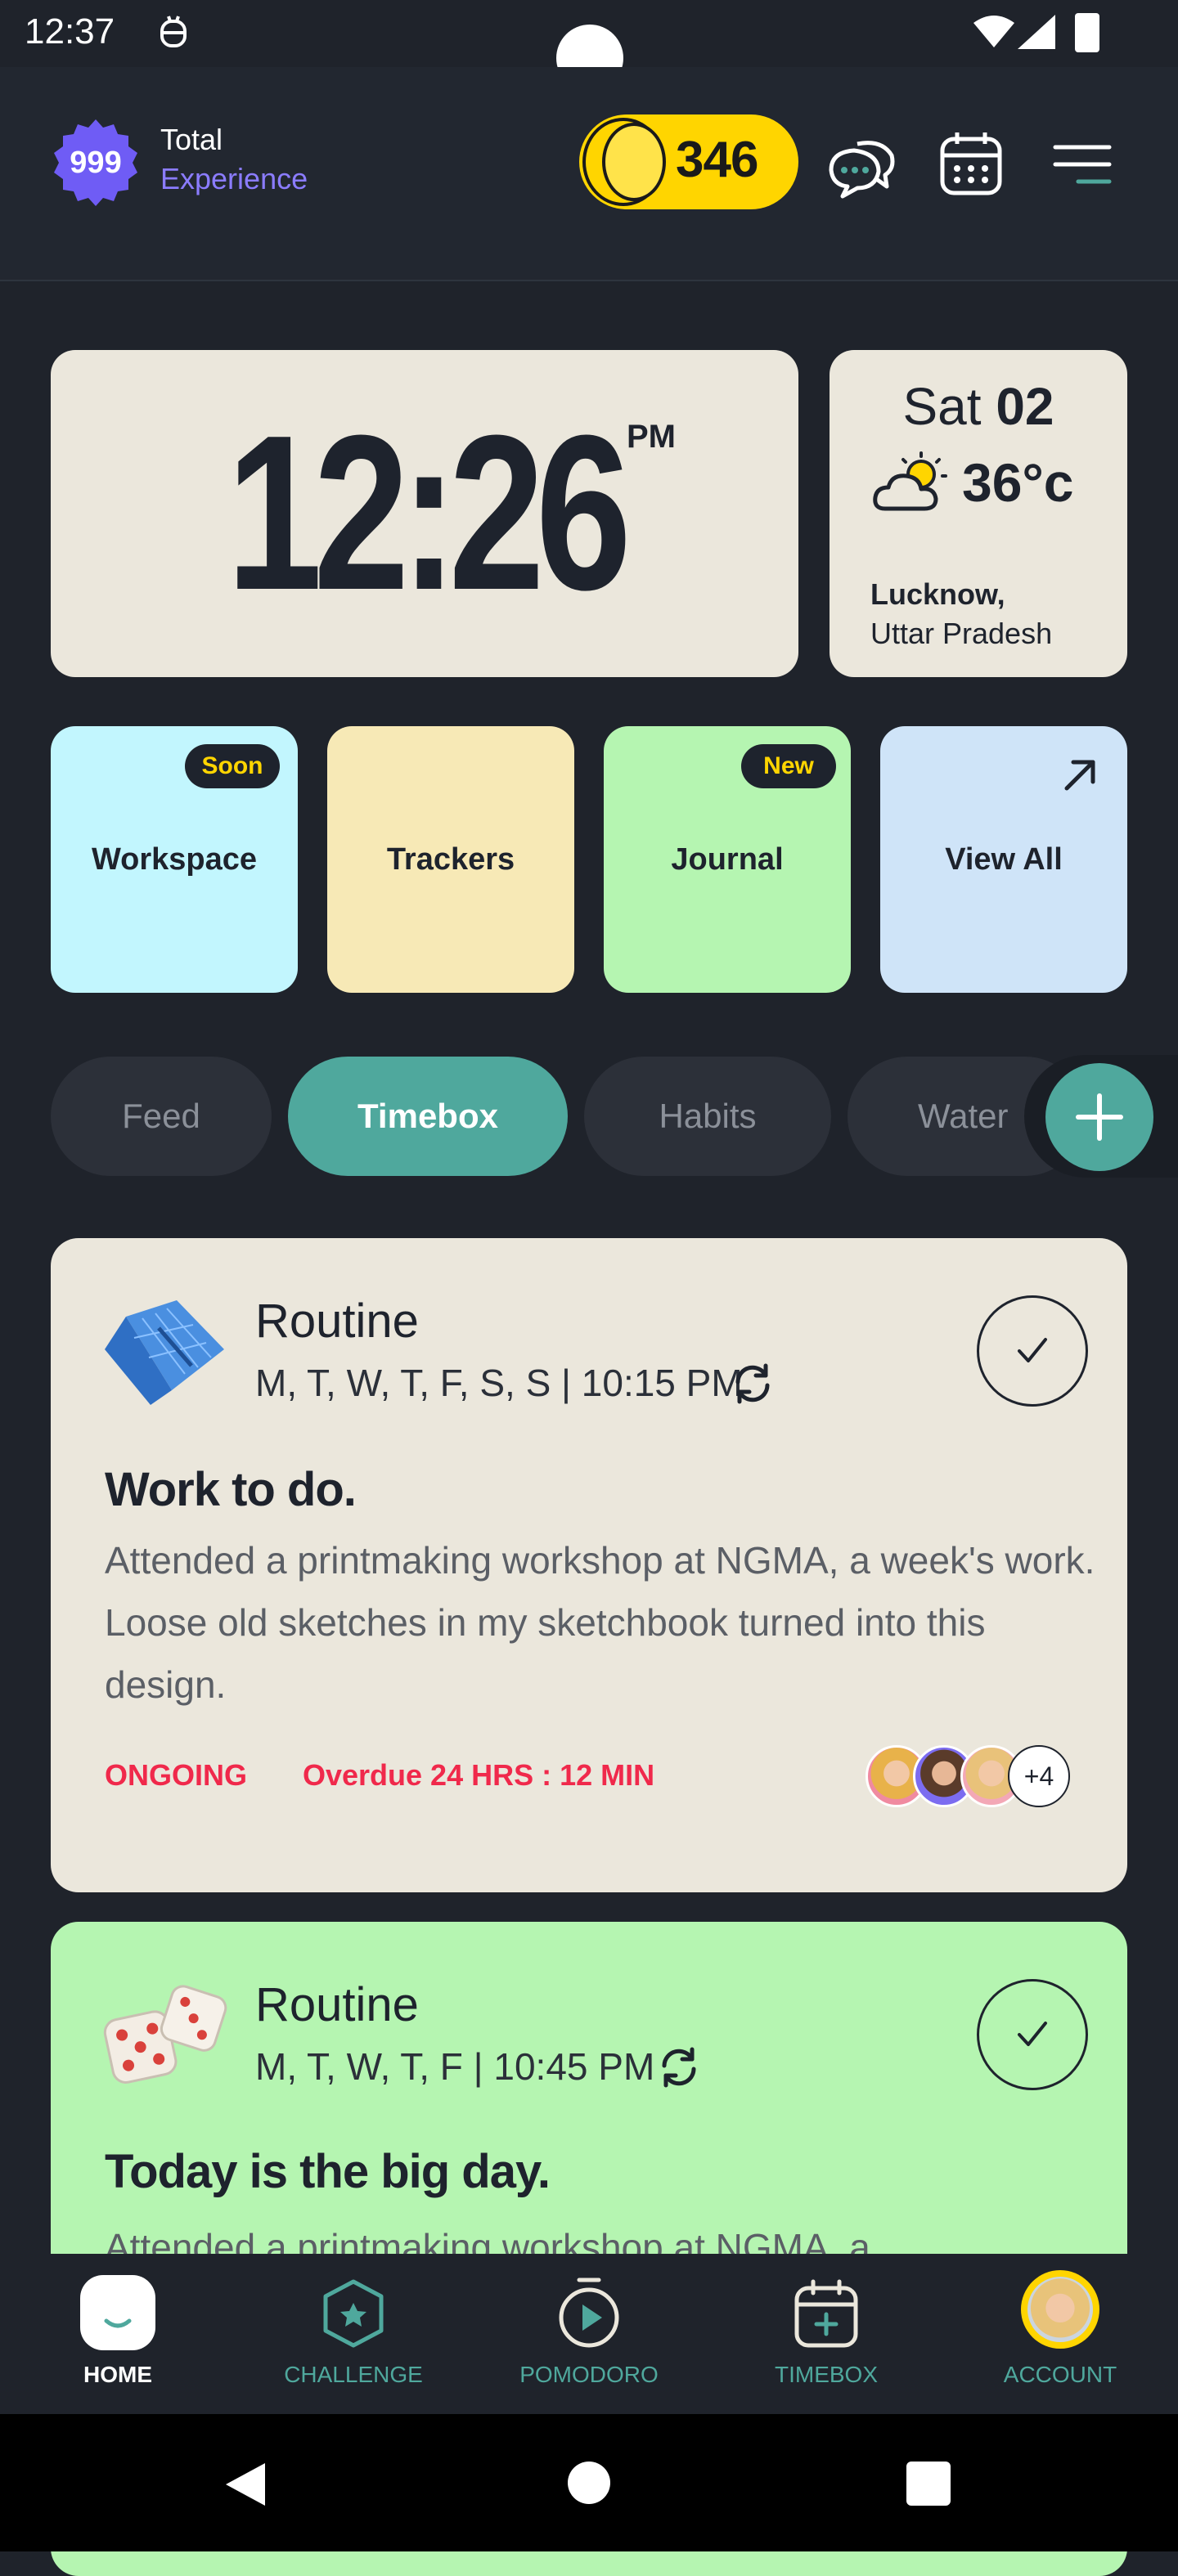 The width and height of the screenshot is (1178, 2576). What do you see at coordinates (429, 513) in the screenshot?
I see `clock-time: 12:26` at bounding box center [429, 513].